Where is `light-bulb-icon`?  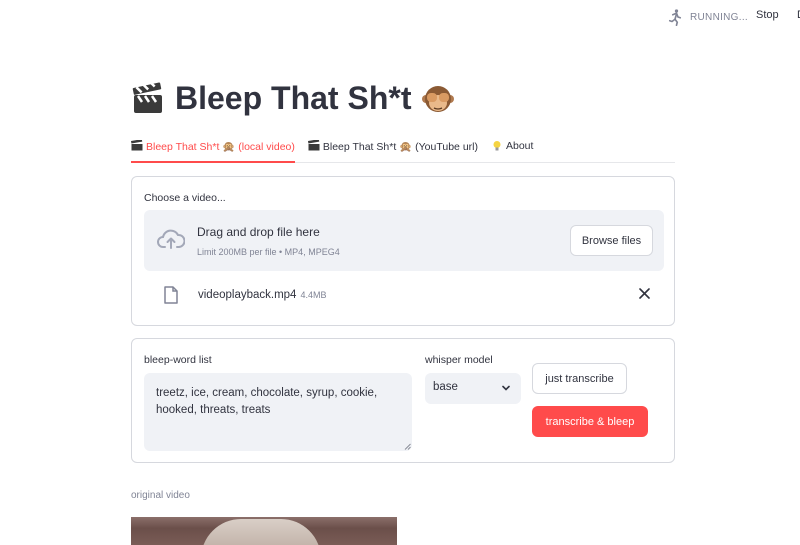 light-bulb-icon is located at coordinates (497, 146).